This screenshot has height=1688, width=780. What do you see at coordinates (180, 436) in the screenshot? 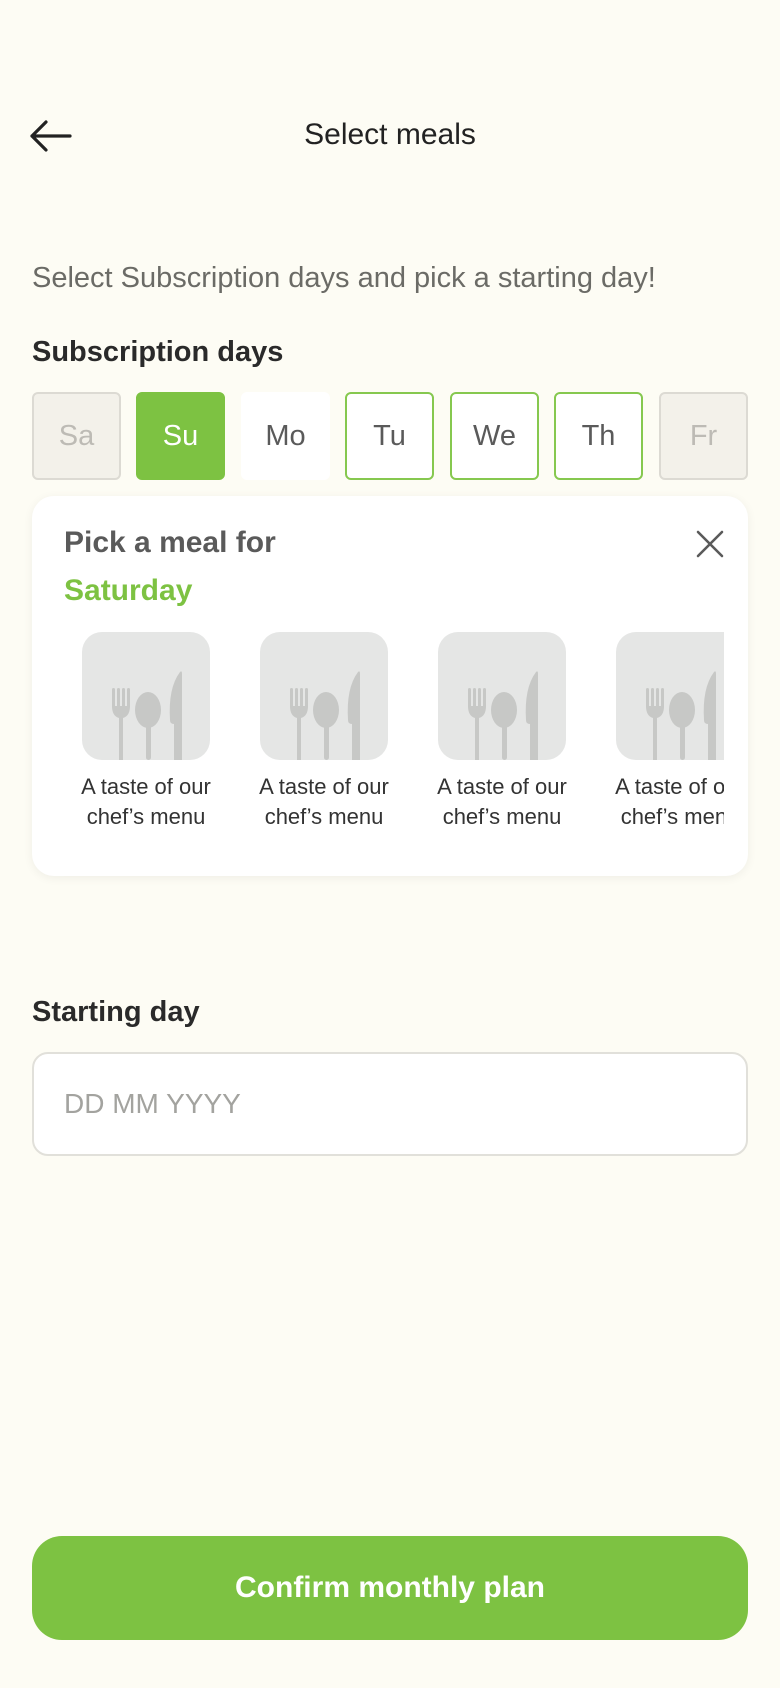
I see `day-chip-su: Su` at bounding box center [180, 436].